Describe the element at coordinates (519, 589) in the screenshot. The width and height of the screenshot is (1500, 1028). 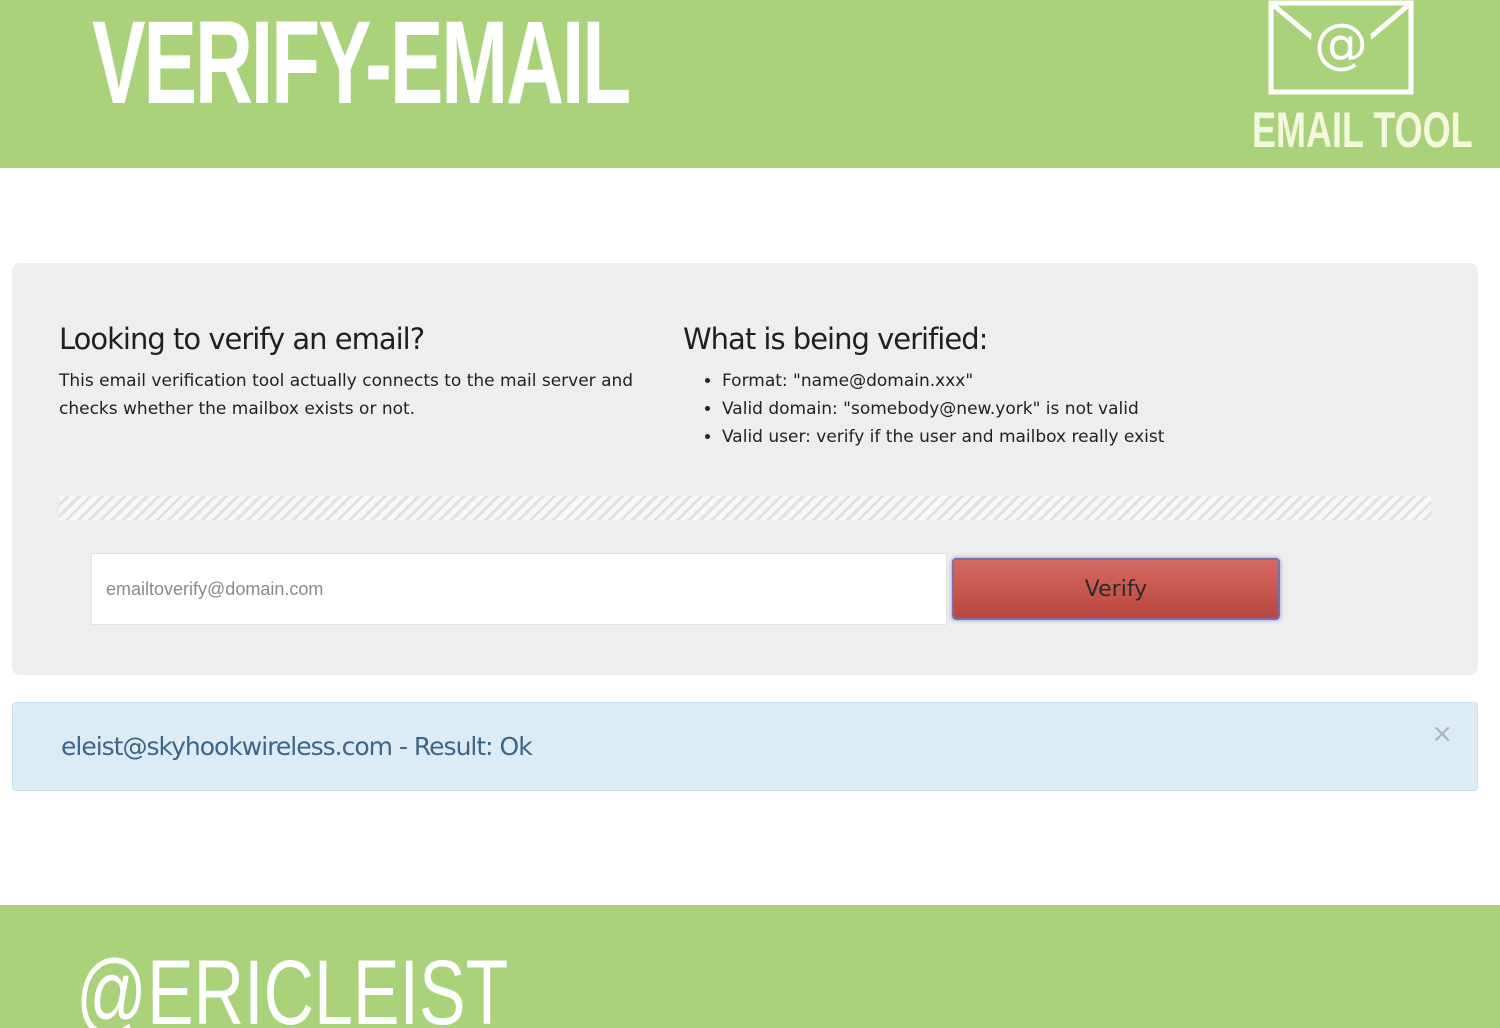
I see `email-input` at that location.